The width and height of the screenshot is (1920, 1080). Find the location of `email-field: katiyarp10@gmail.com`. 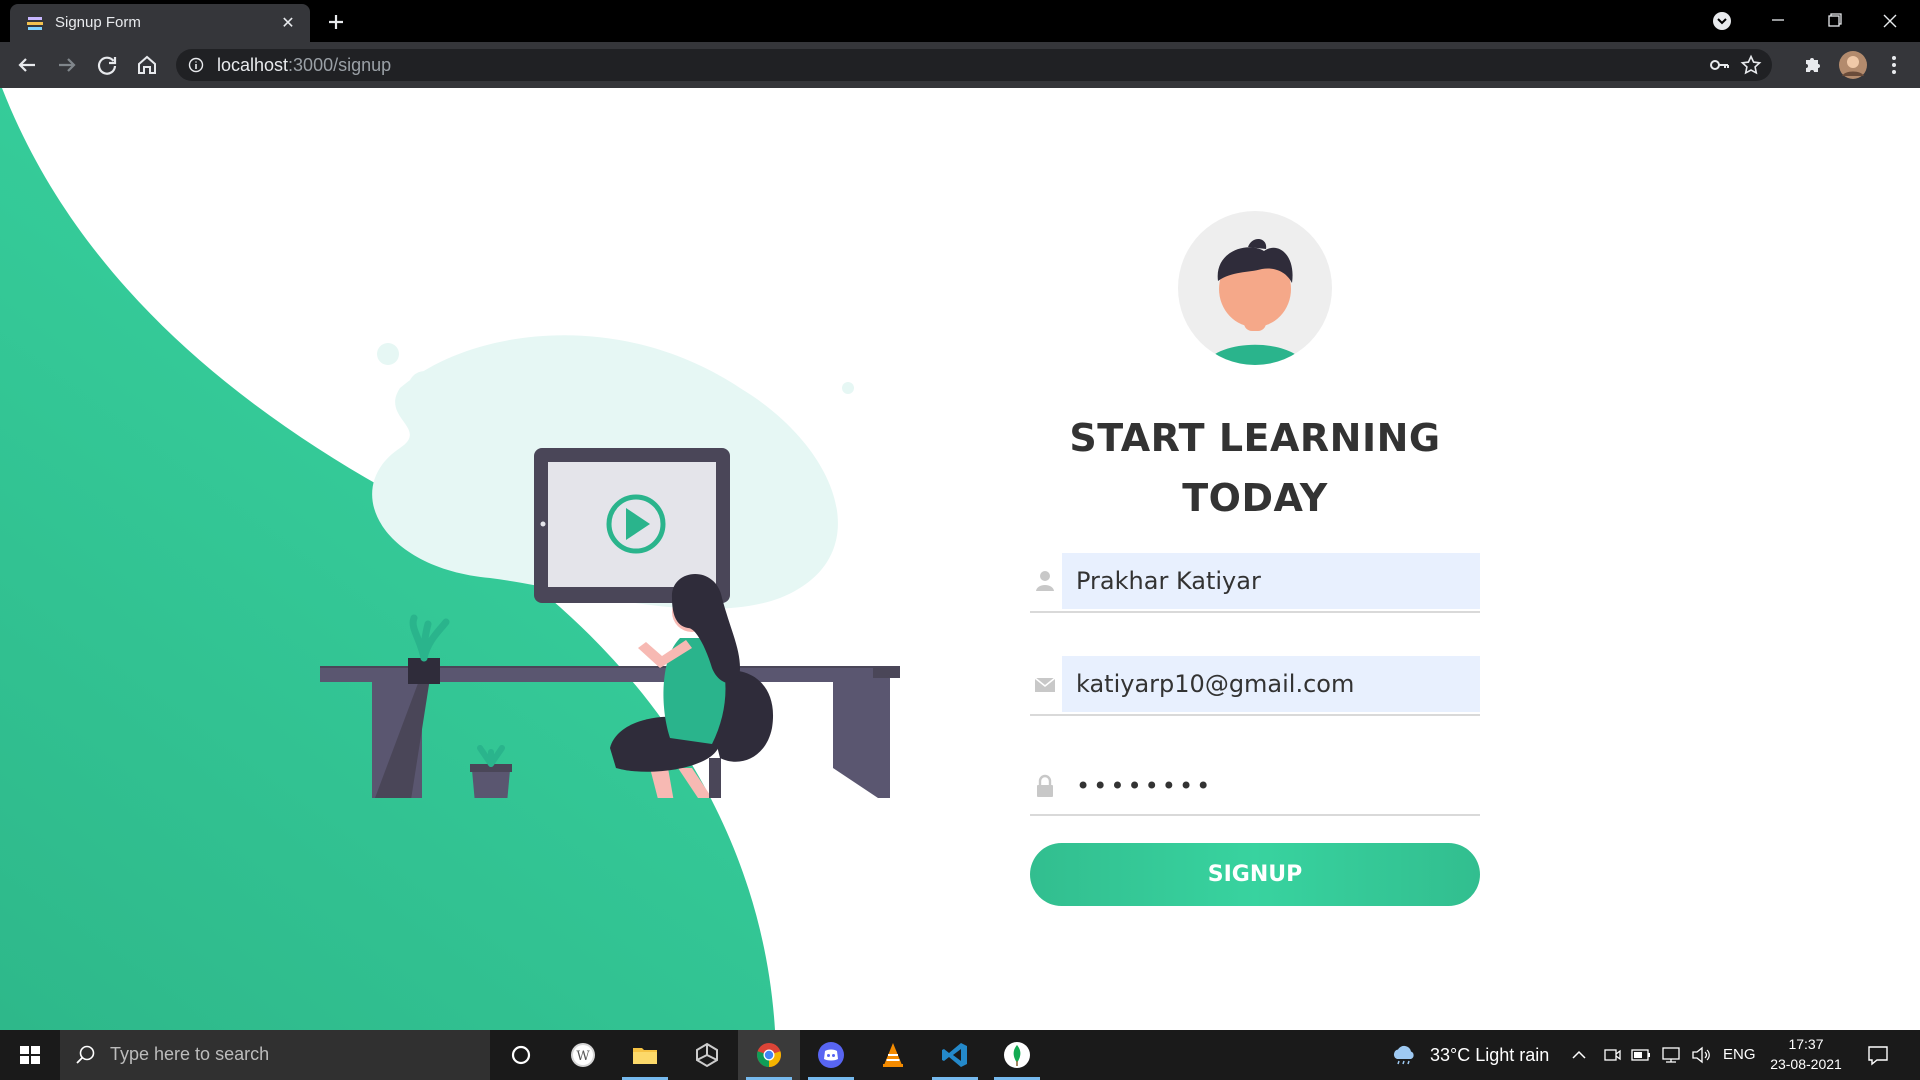

email-field: katiyarp10@gmail.com is located at coordinates (1255, 686).